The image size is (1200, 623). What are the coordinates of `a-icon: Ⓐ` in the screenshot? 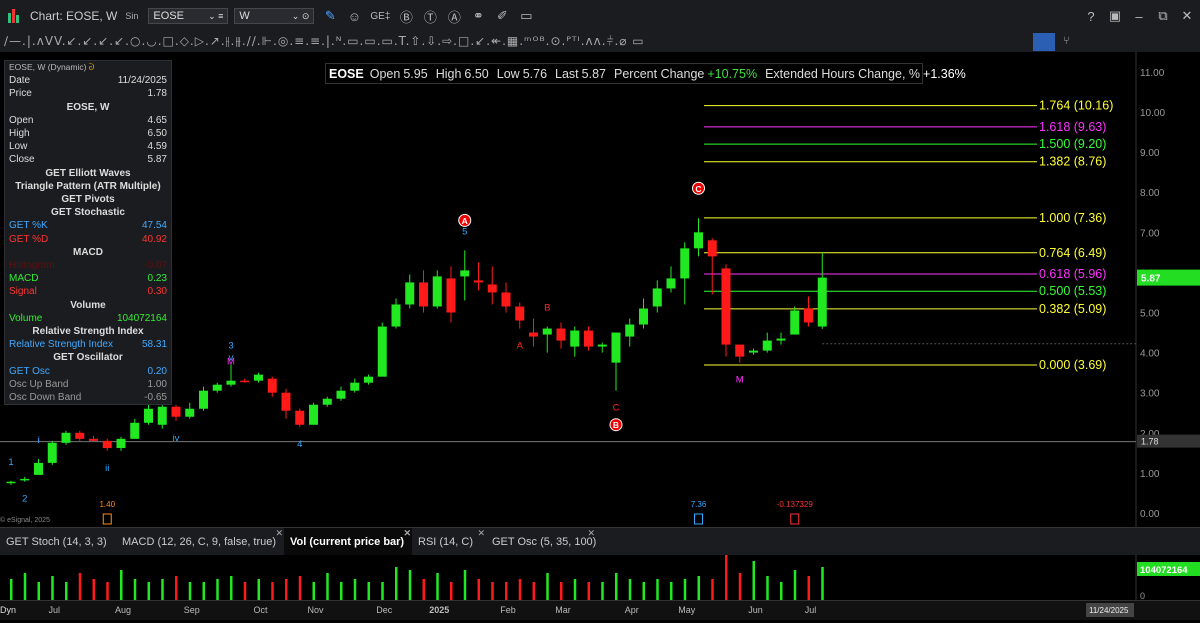 It's located at (454, 16).